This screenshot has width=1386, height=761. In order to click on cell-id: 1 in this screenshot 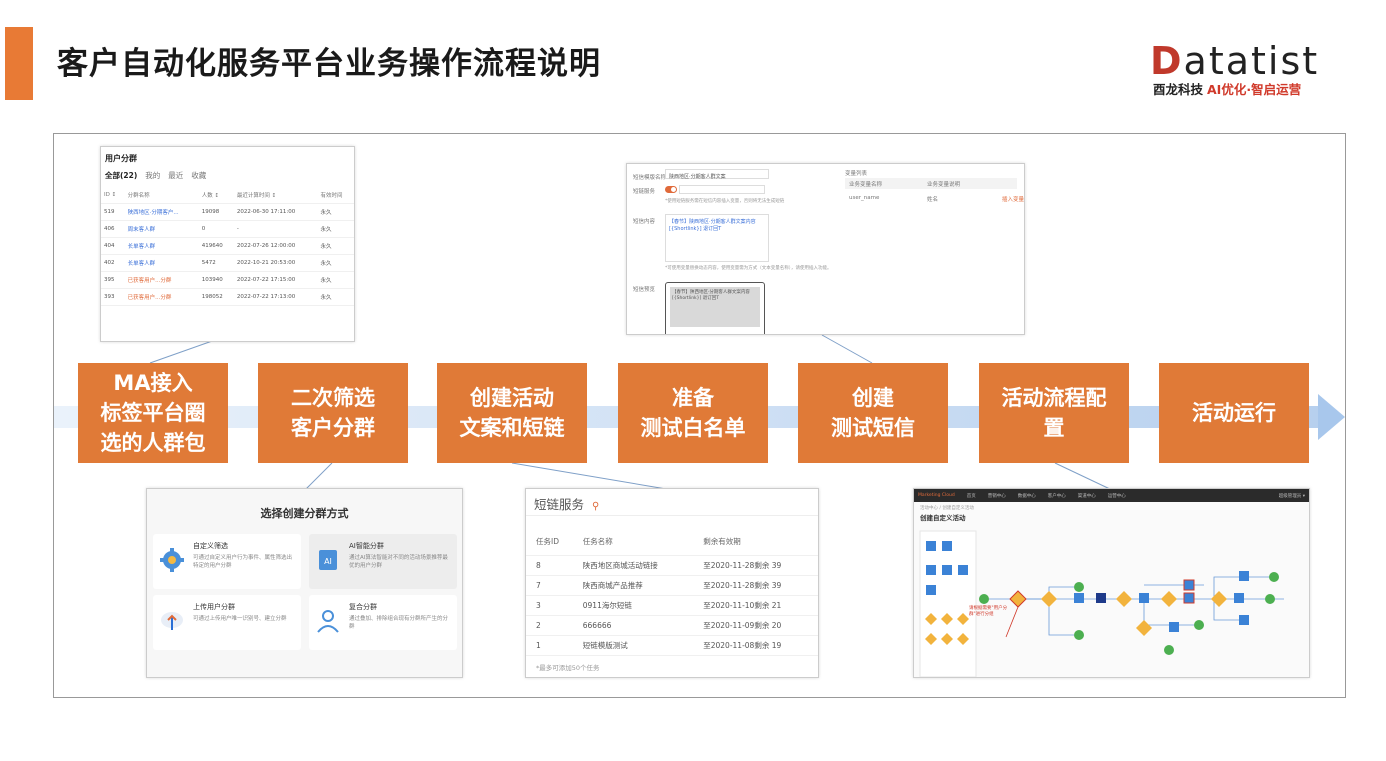, I will do `click(549, 645)`.